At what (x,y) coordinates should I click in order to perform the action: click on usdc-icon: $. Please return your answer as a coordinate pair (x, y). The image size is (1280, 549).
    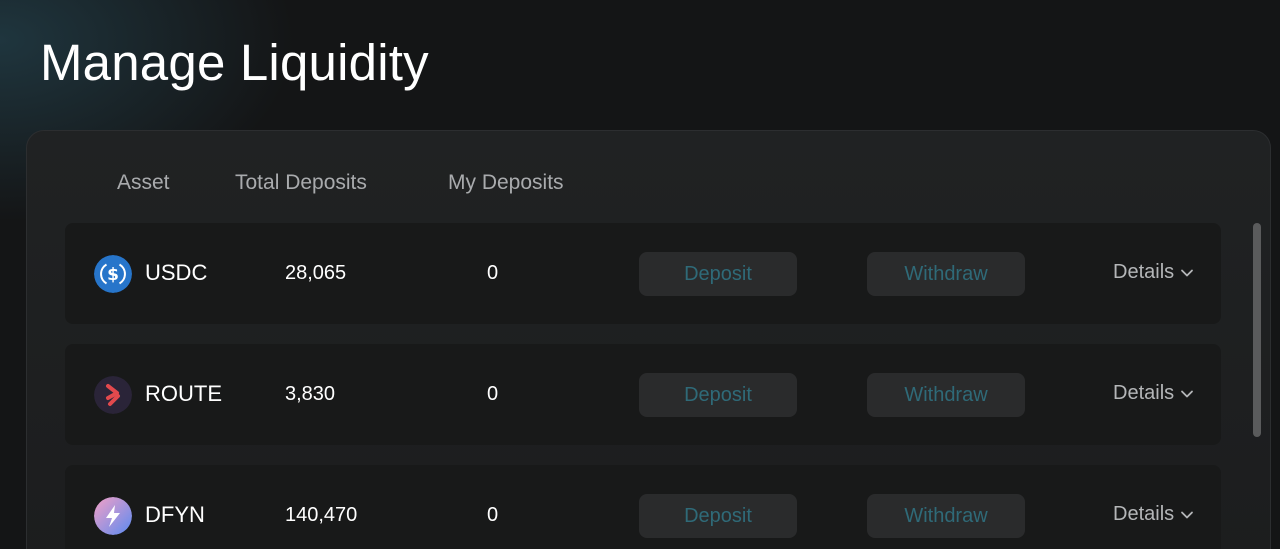
    Looking at the image, I should click on (113, 274).